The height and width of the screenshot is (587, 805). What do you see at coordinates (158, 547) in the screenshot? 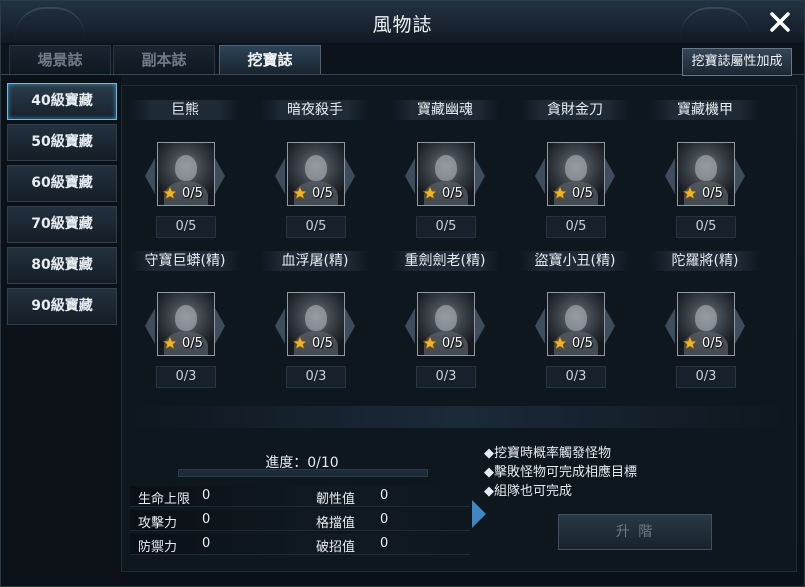
I see `stat-label: 防禦力` at bounding box center [158, 547].